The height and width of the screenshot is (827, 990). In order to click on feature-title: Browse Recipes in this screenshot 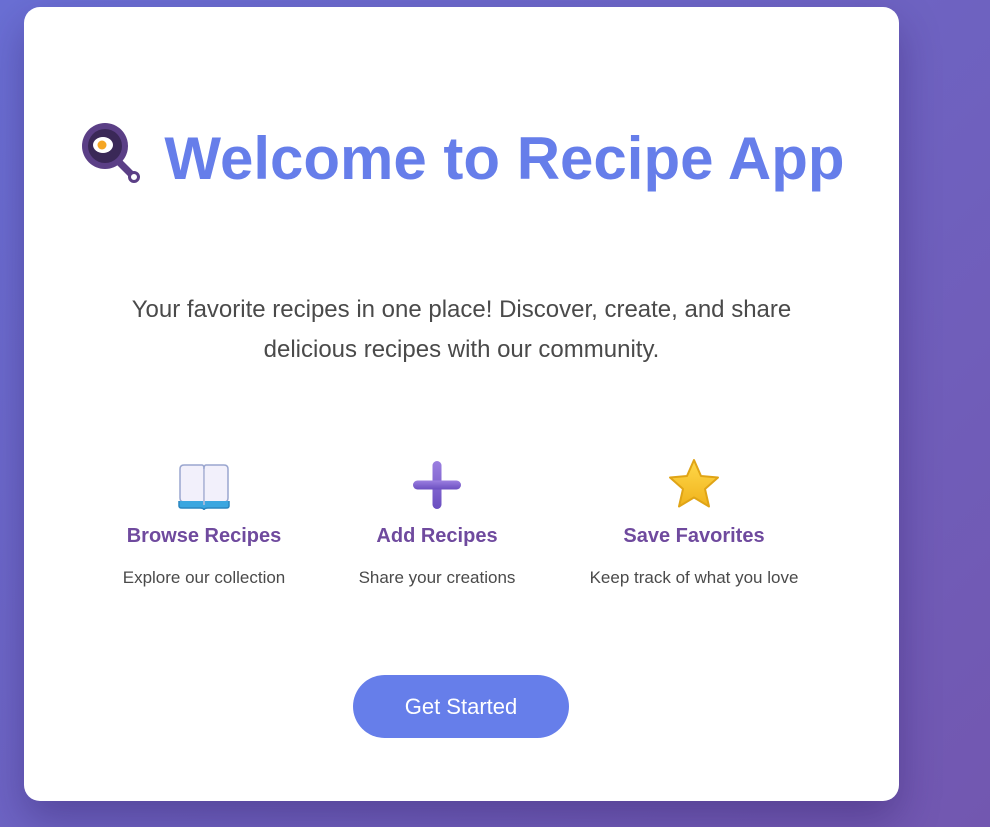, I will do `click(204, 536)`.